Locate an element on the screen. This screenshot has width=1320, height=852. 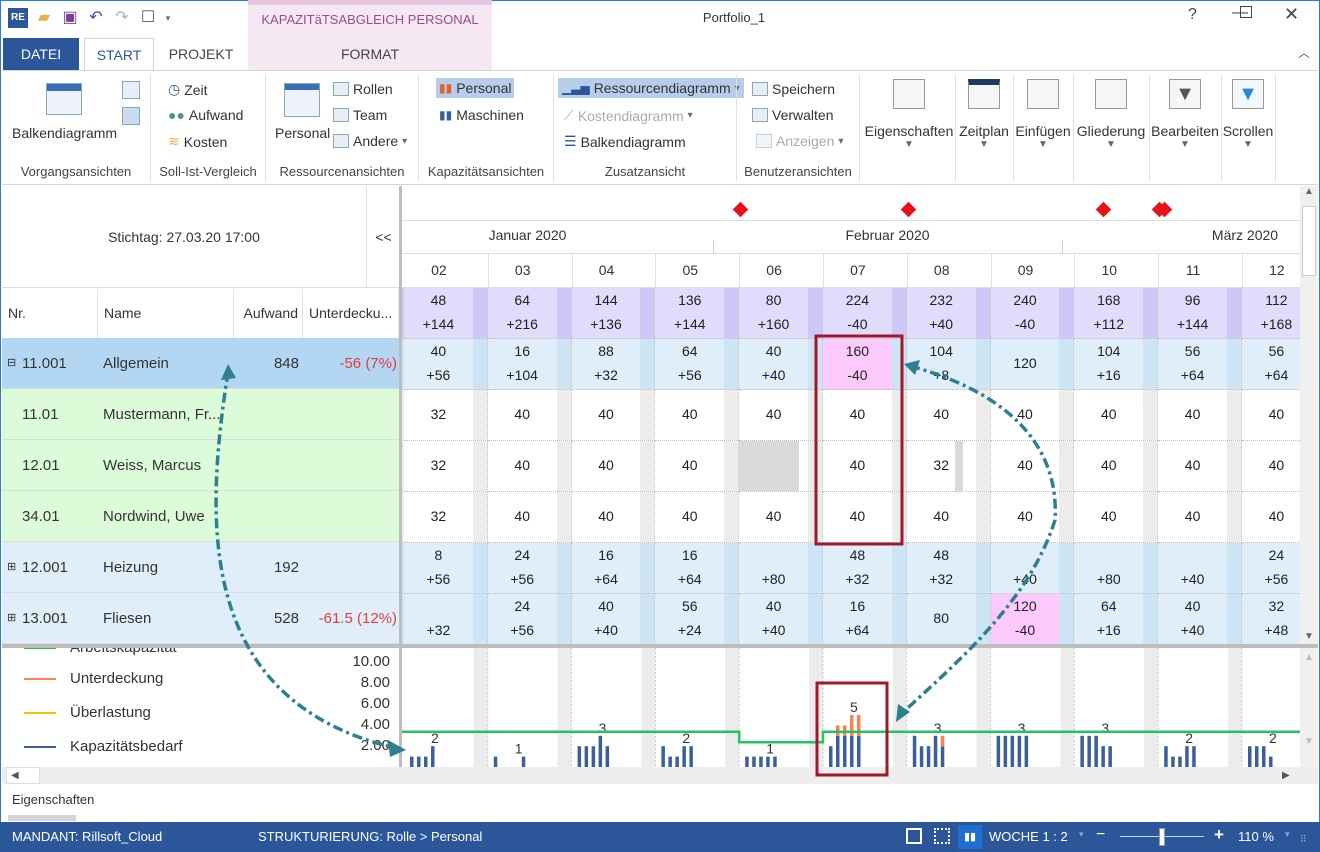
open-folder-icon: ▰ is located at coordinates (44, 18).